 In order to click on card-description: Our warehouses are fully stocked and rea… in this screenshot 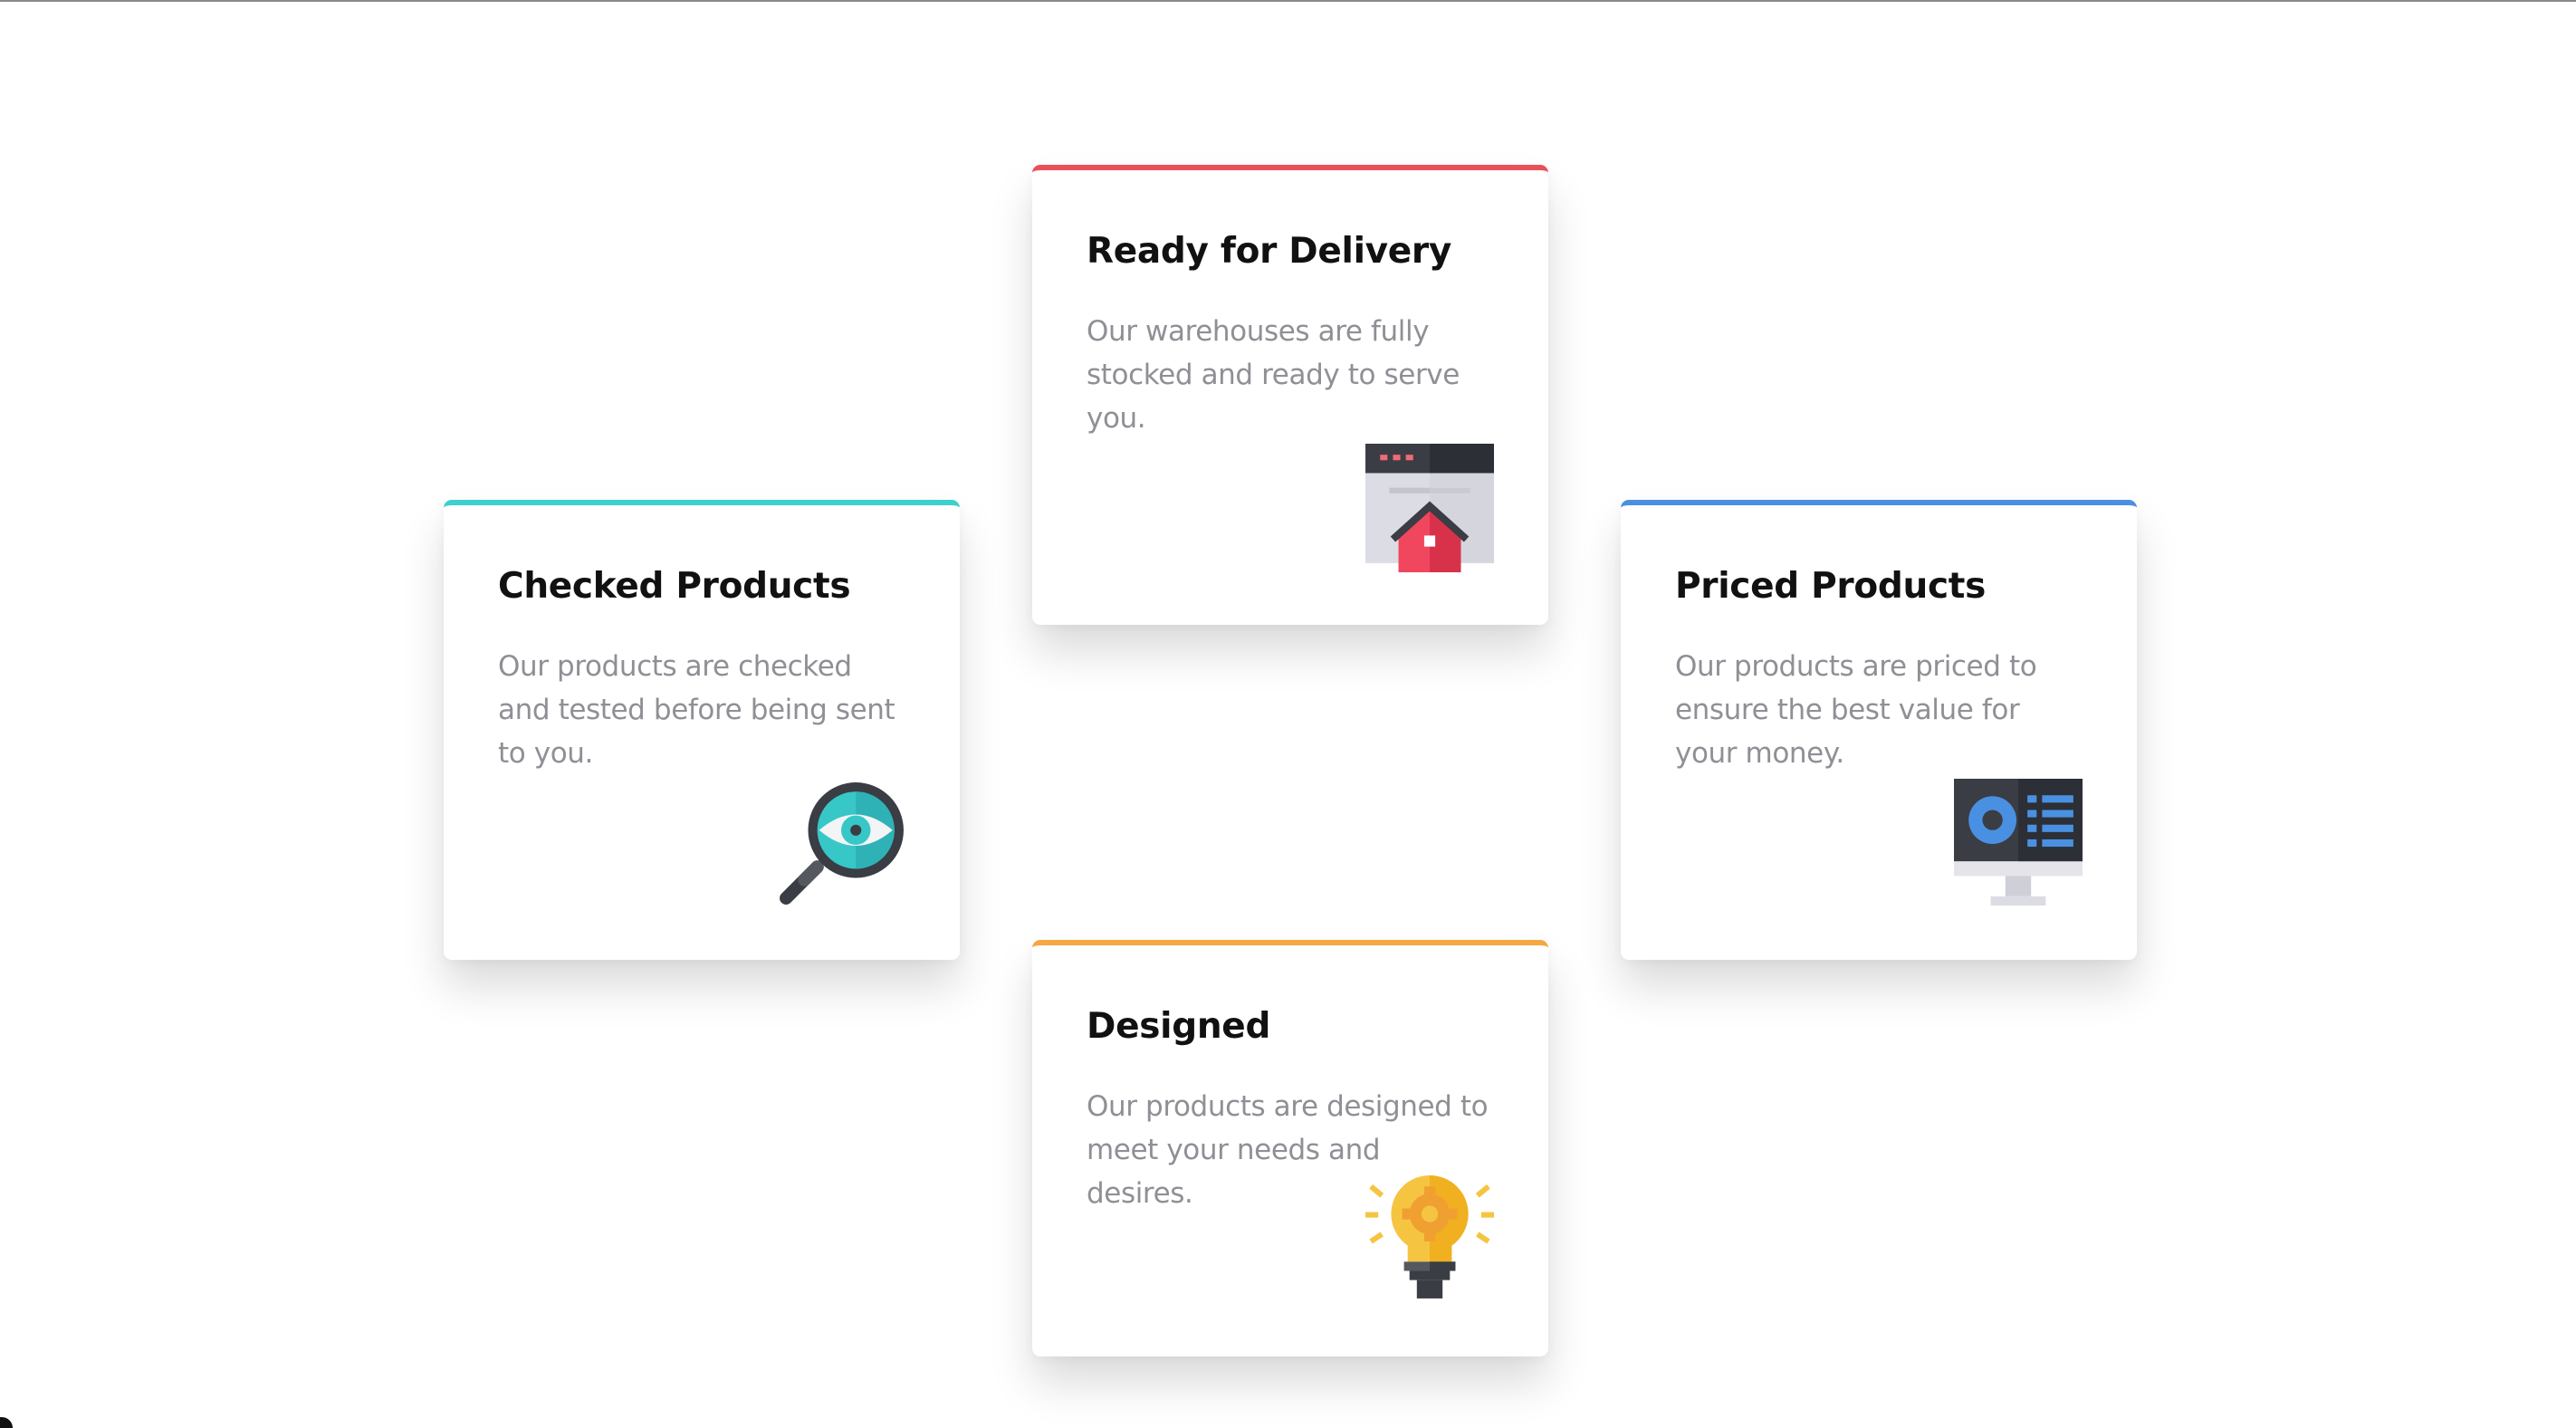, I will do `click(1273, 375)`.